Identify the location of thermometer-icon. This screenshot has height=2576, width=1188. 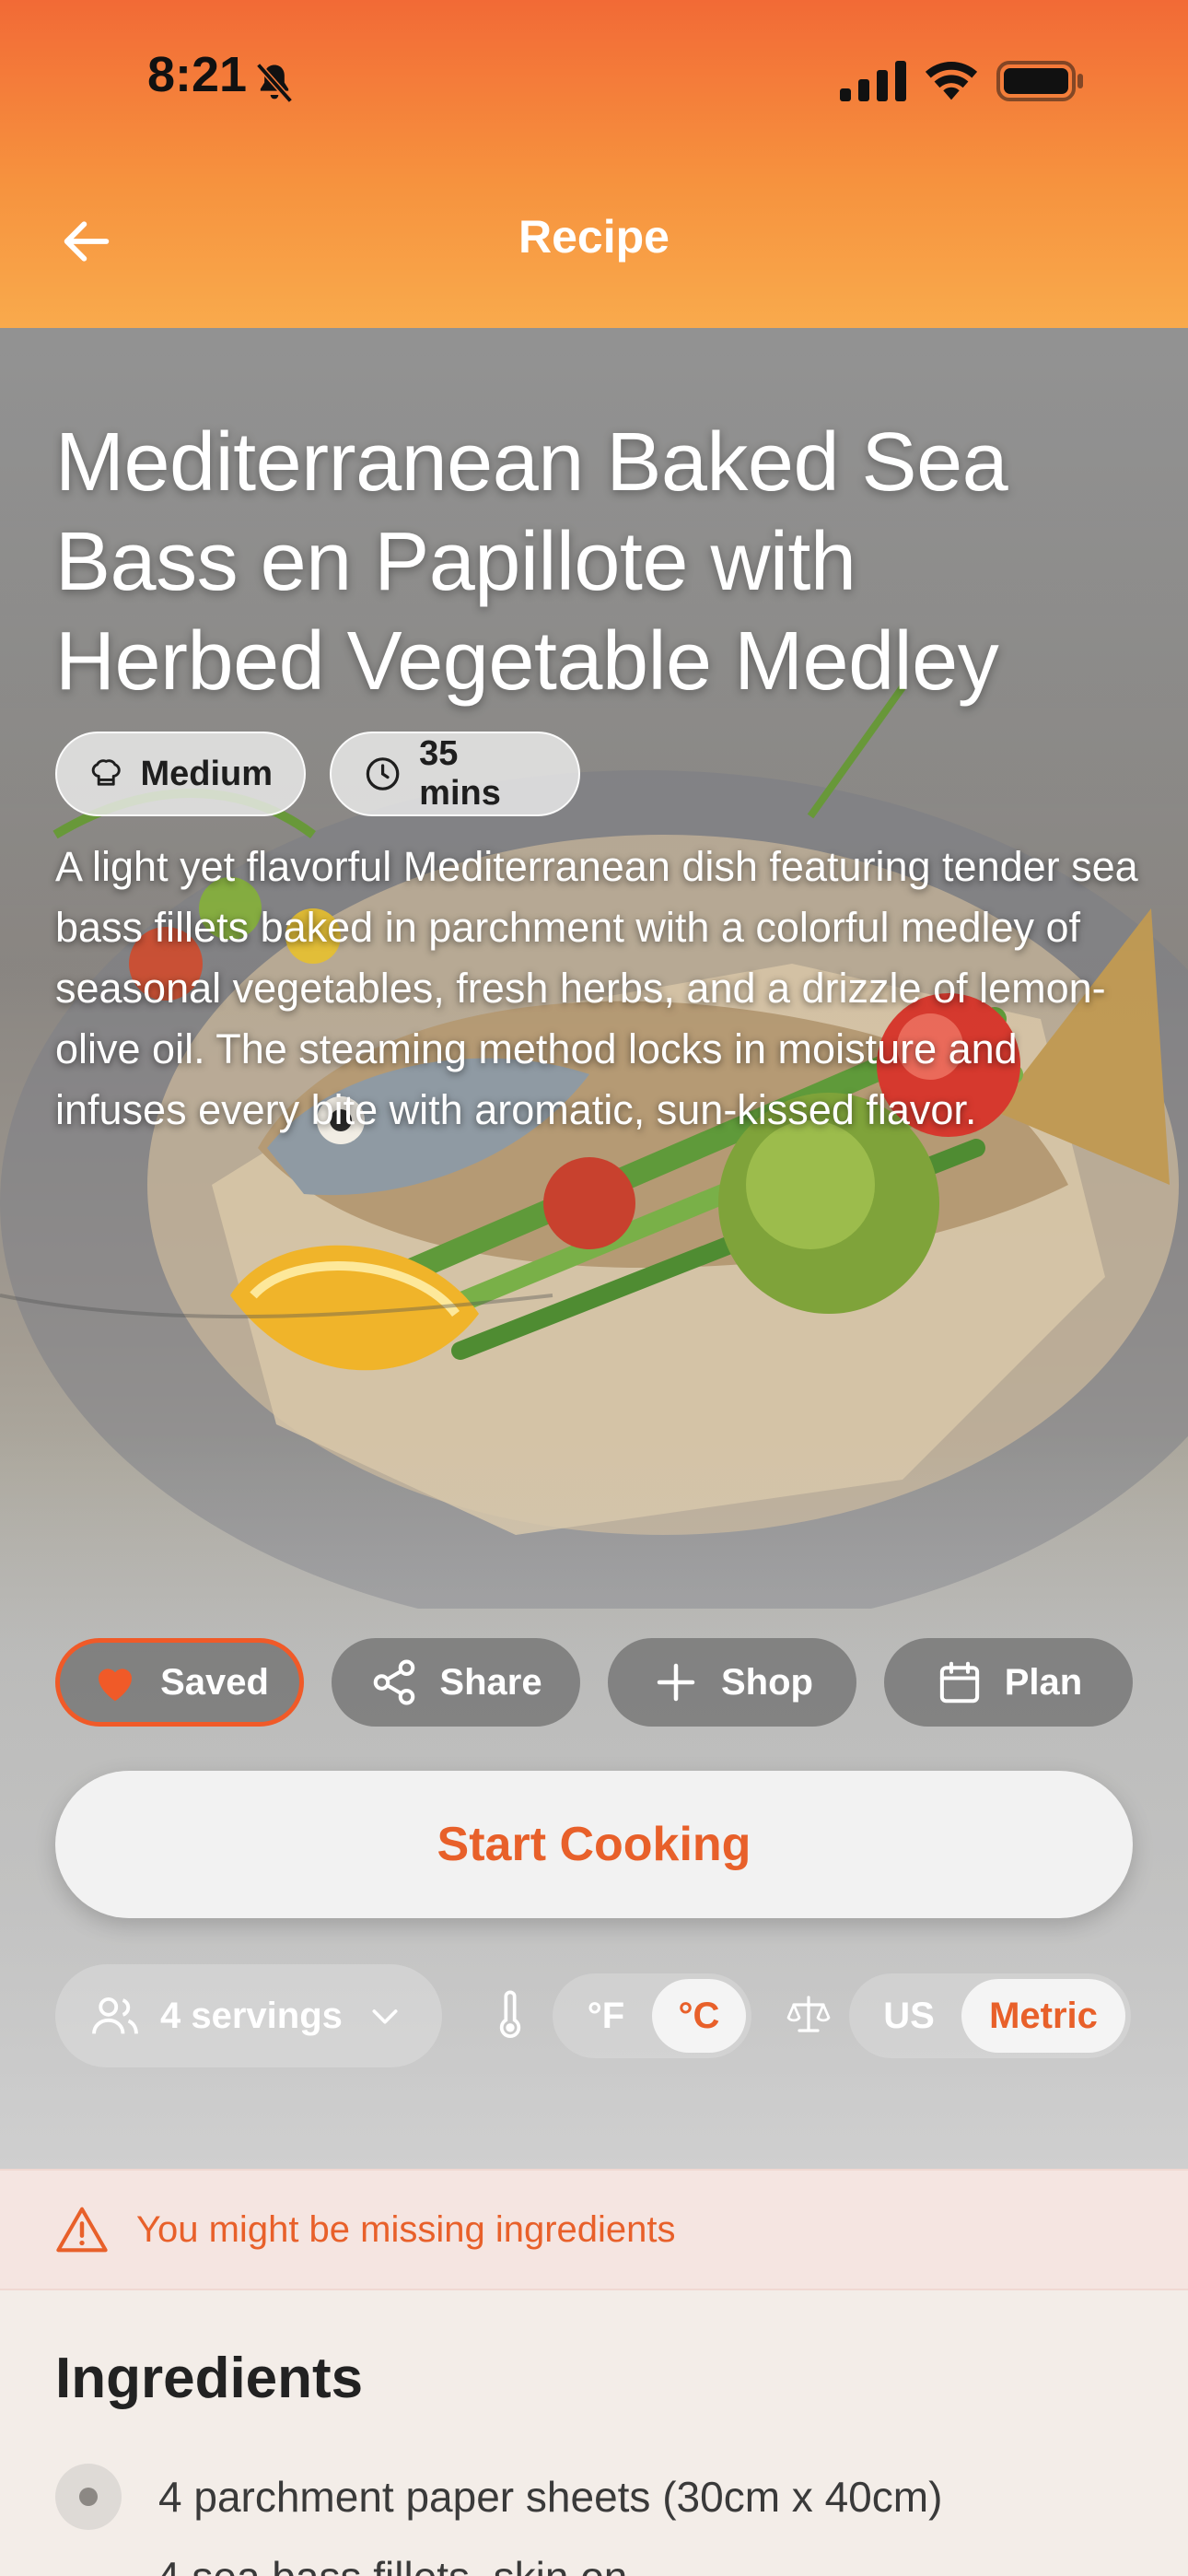
(510, 2014).